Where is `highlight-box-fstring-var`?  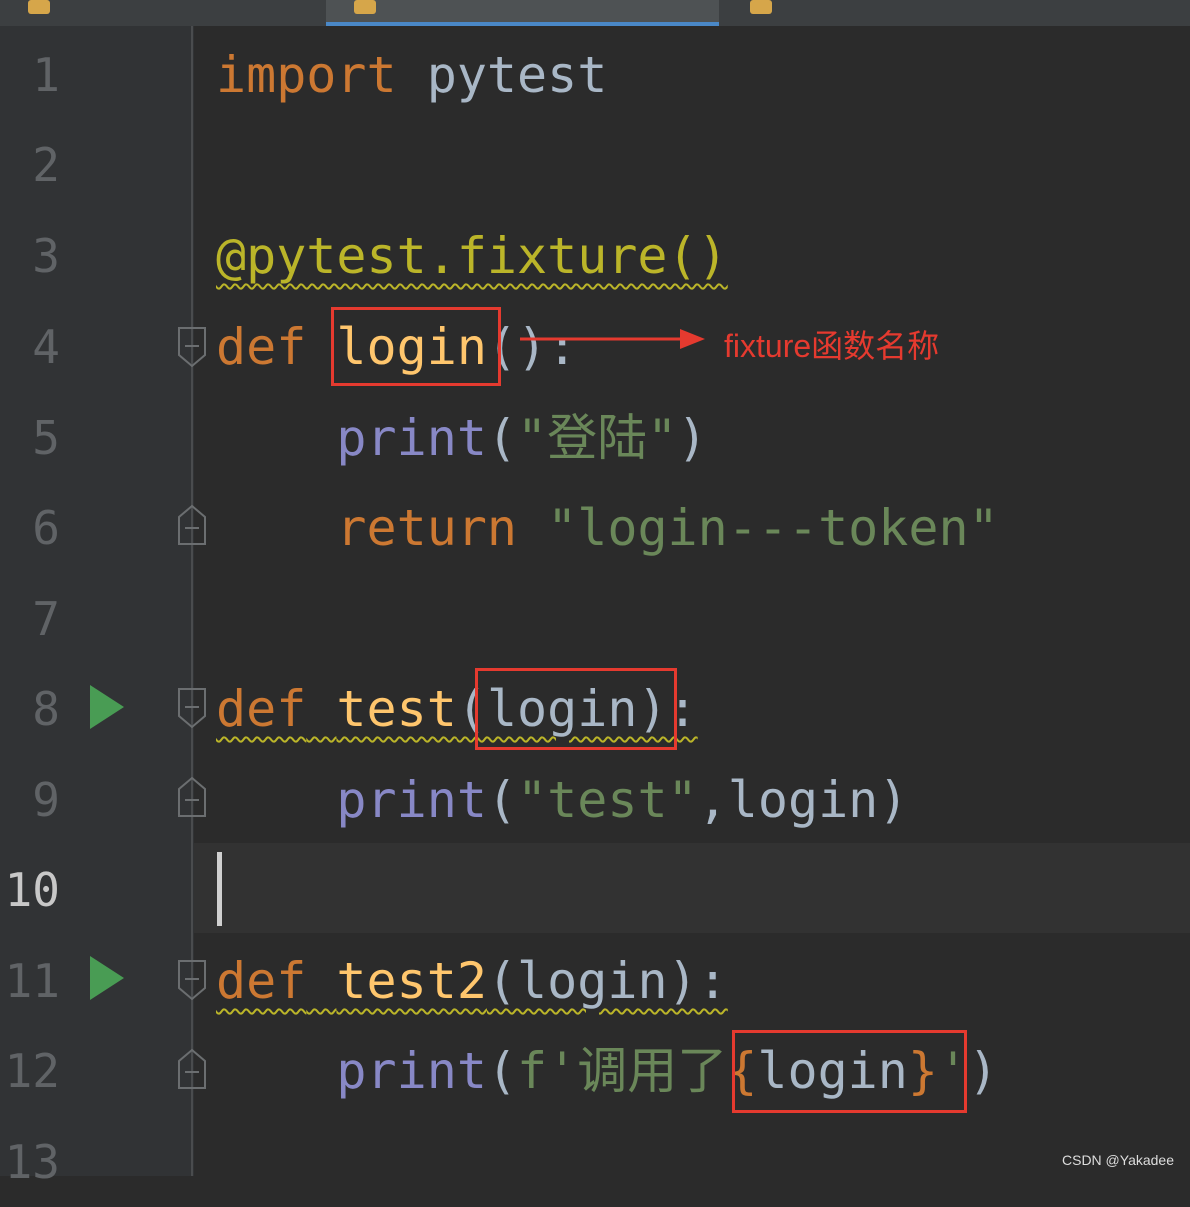 highlight-box-fstring-var is located at coordinates (849, 1071).